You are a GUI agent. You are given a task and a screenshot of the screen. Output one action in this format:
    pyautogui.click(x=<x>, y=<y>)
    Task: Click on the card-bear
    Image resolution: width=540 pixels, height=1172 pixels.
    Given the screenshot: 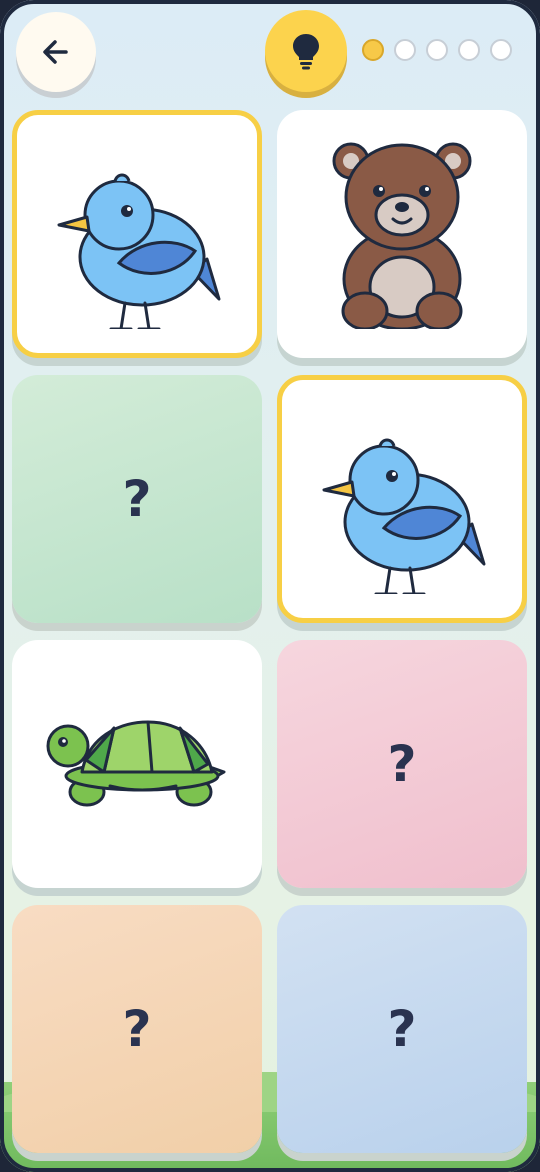 What is the action you would take?
    pyautogui.click(x=402, y=234)
    